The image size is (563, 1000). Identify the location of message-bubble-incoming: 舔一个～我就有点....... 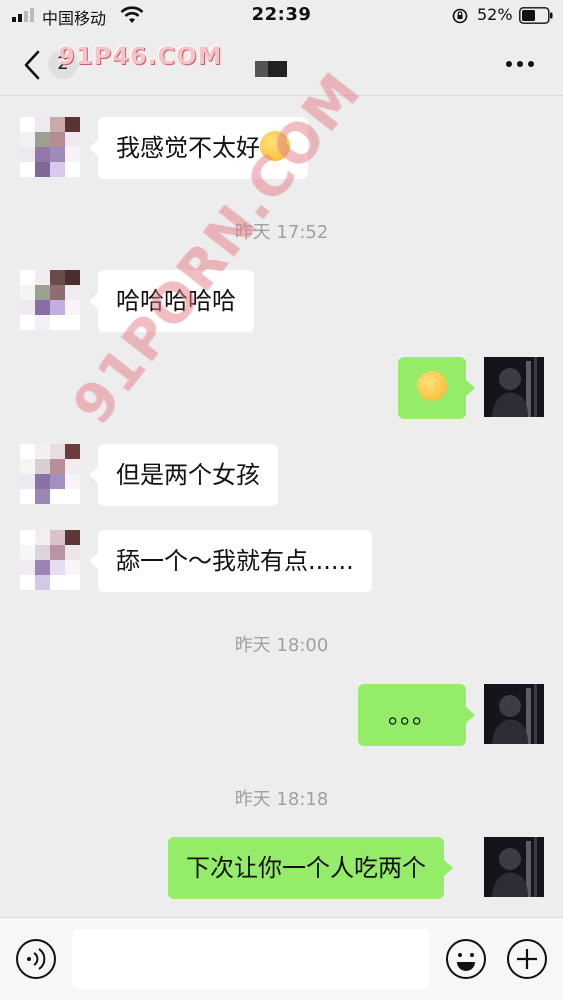
(230, 561).